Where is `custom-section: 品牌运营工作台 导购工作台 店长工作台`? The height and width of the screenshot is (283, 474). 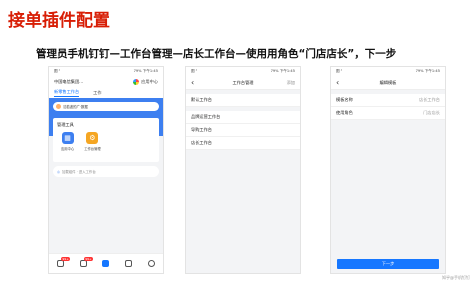
custom-section: 品牌运营工作台 导购工作台 店长工作台 is located at coordinates (243, 130).